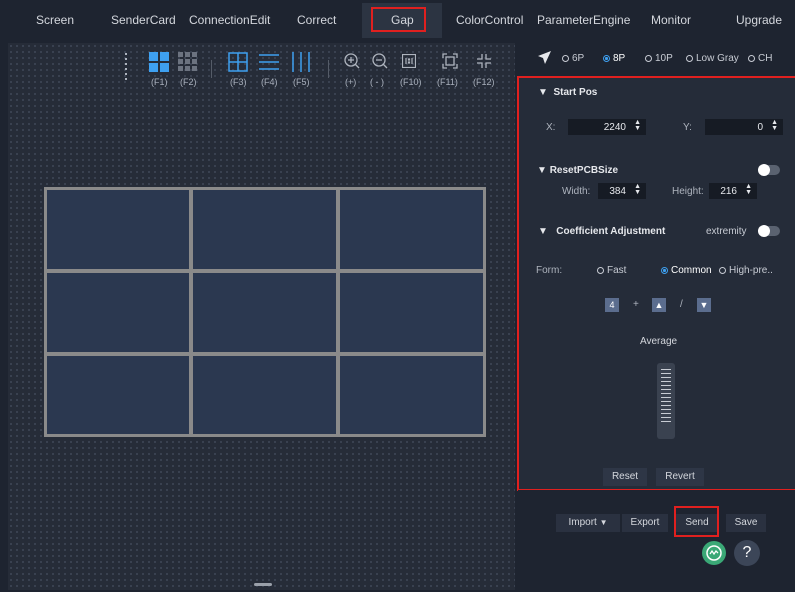  I want to click on tab-colorcontrol: ColorControl, so click(489, 20).